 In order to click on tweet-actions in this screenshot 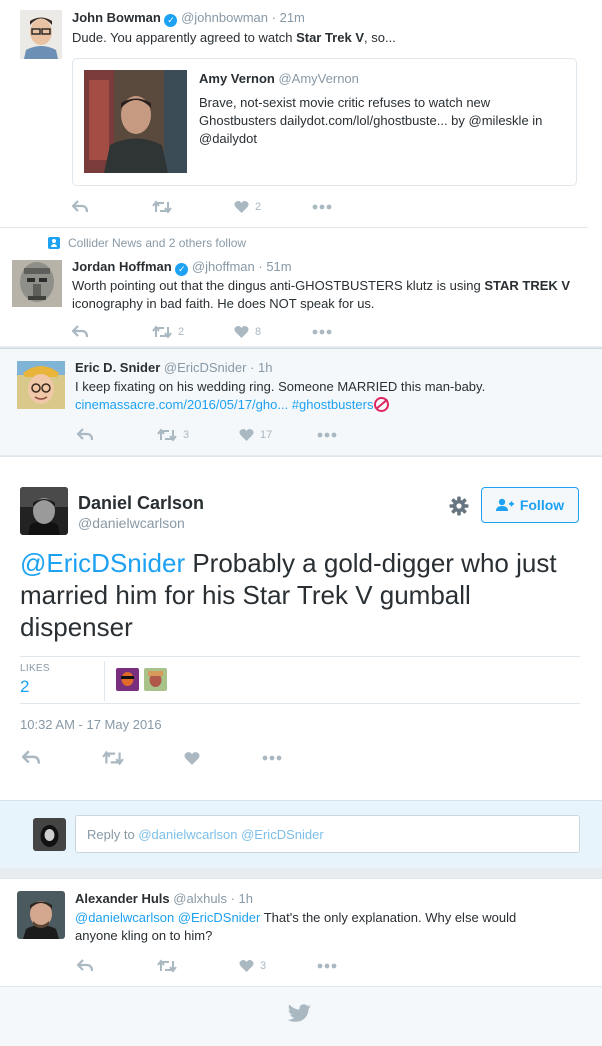, I will do `click(152, 758)`.